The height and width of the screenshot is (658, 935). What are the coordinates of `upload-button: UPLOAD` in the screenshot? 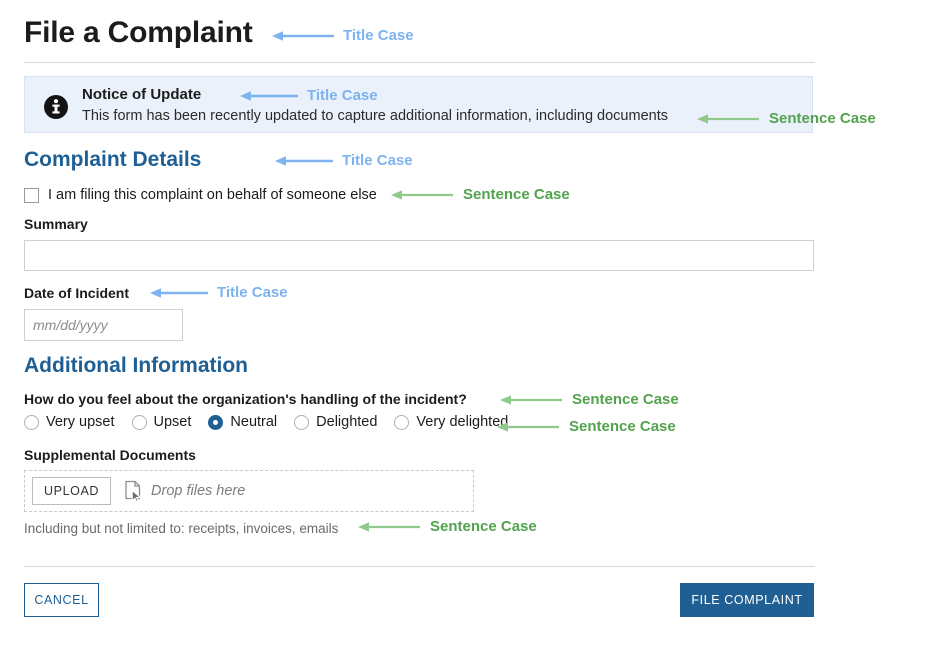 It's located at (72, 491).